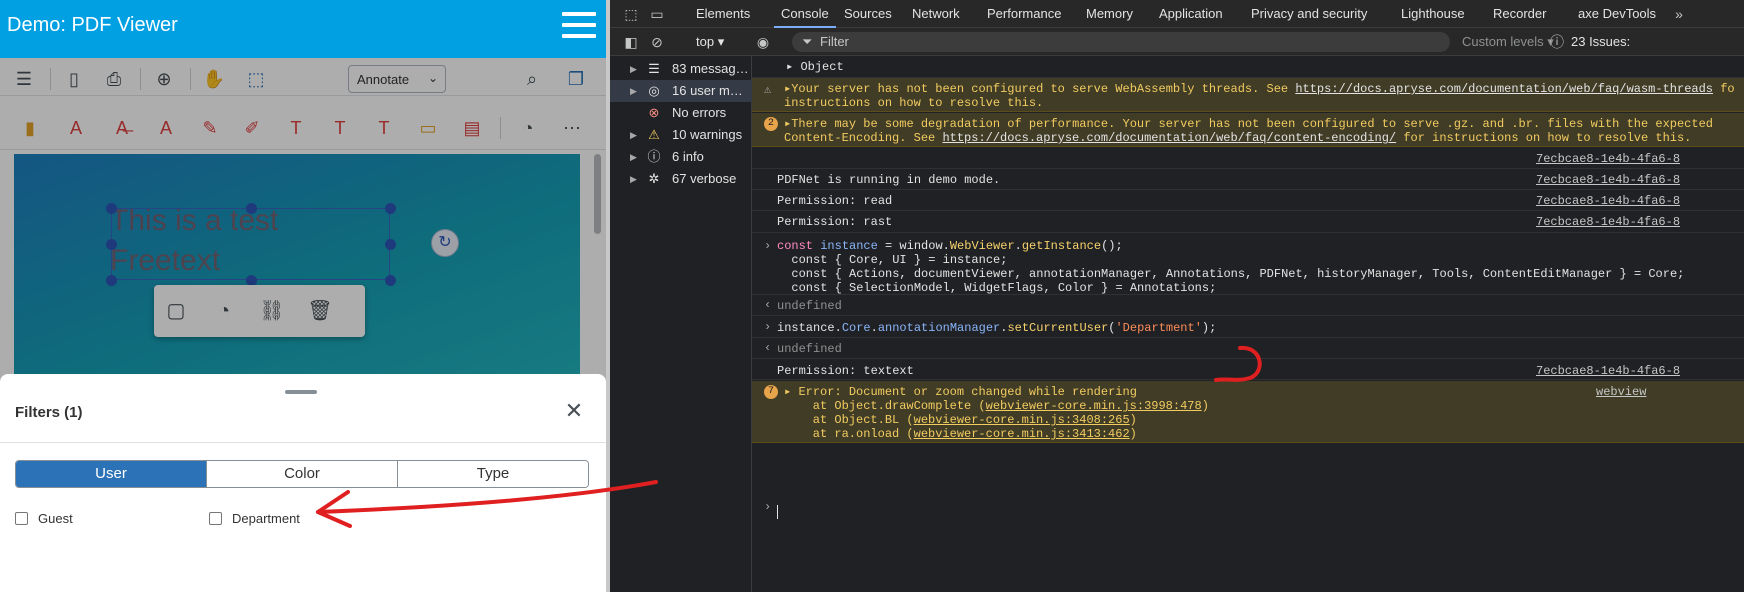 This screenshot has width=1744, height=592. I want to click on tab-user: User, so click(111, 474).